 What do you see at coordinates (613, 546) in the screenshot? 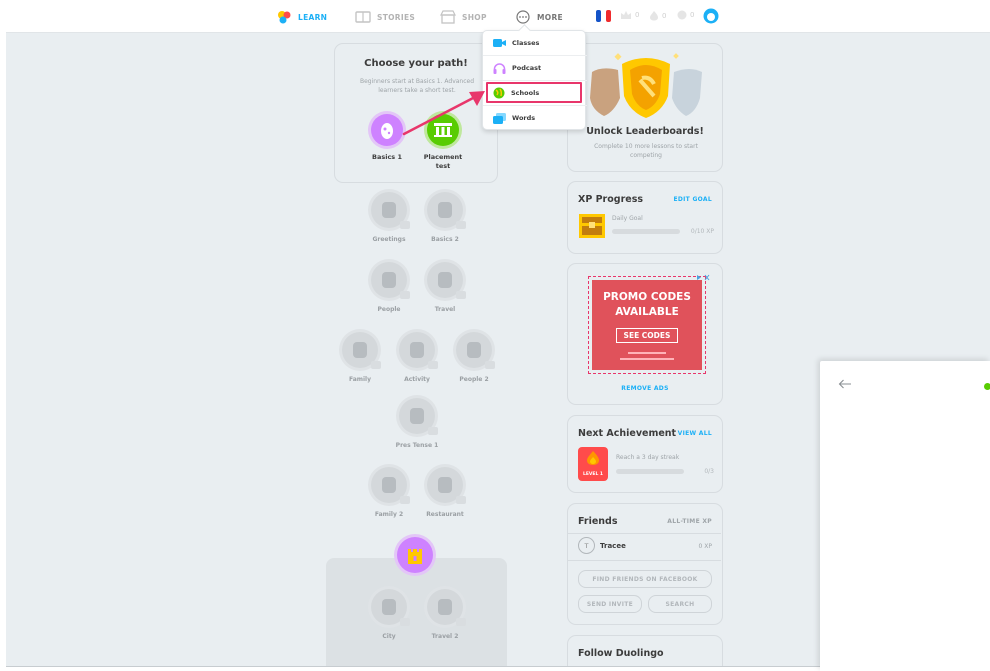
I see `friend-name: Tracee` at bounding box center [613, 546].